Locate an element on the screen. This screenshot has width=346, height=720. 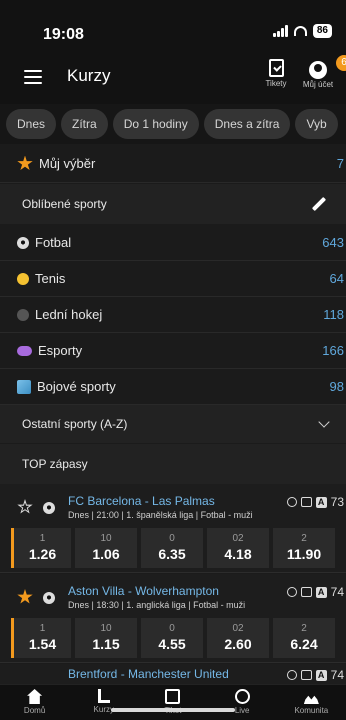
menu-icon is located at coordinates (33, 77).